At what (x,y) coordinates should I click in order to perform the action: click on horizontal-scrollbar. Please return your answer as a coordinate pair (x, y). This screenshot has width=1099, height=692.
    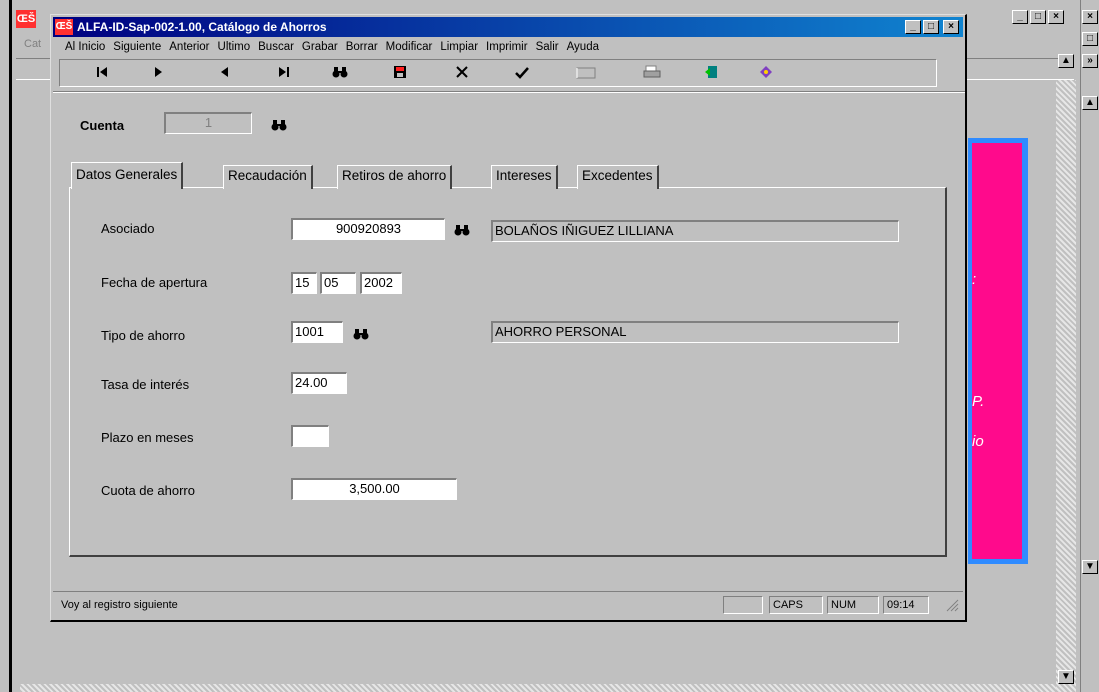
    Looking at the image, I should click on (538, 688).